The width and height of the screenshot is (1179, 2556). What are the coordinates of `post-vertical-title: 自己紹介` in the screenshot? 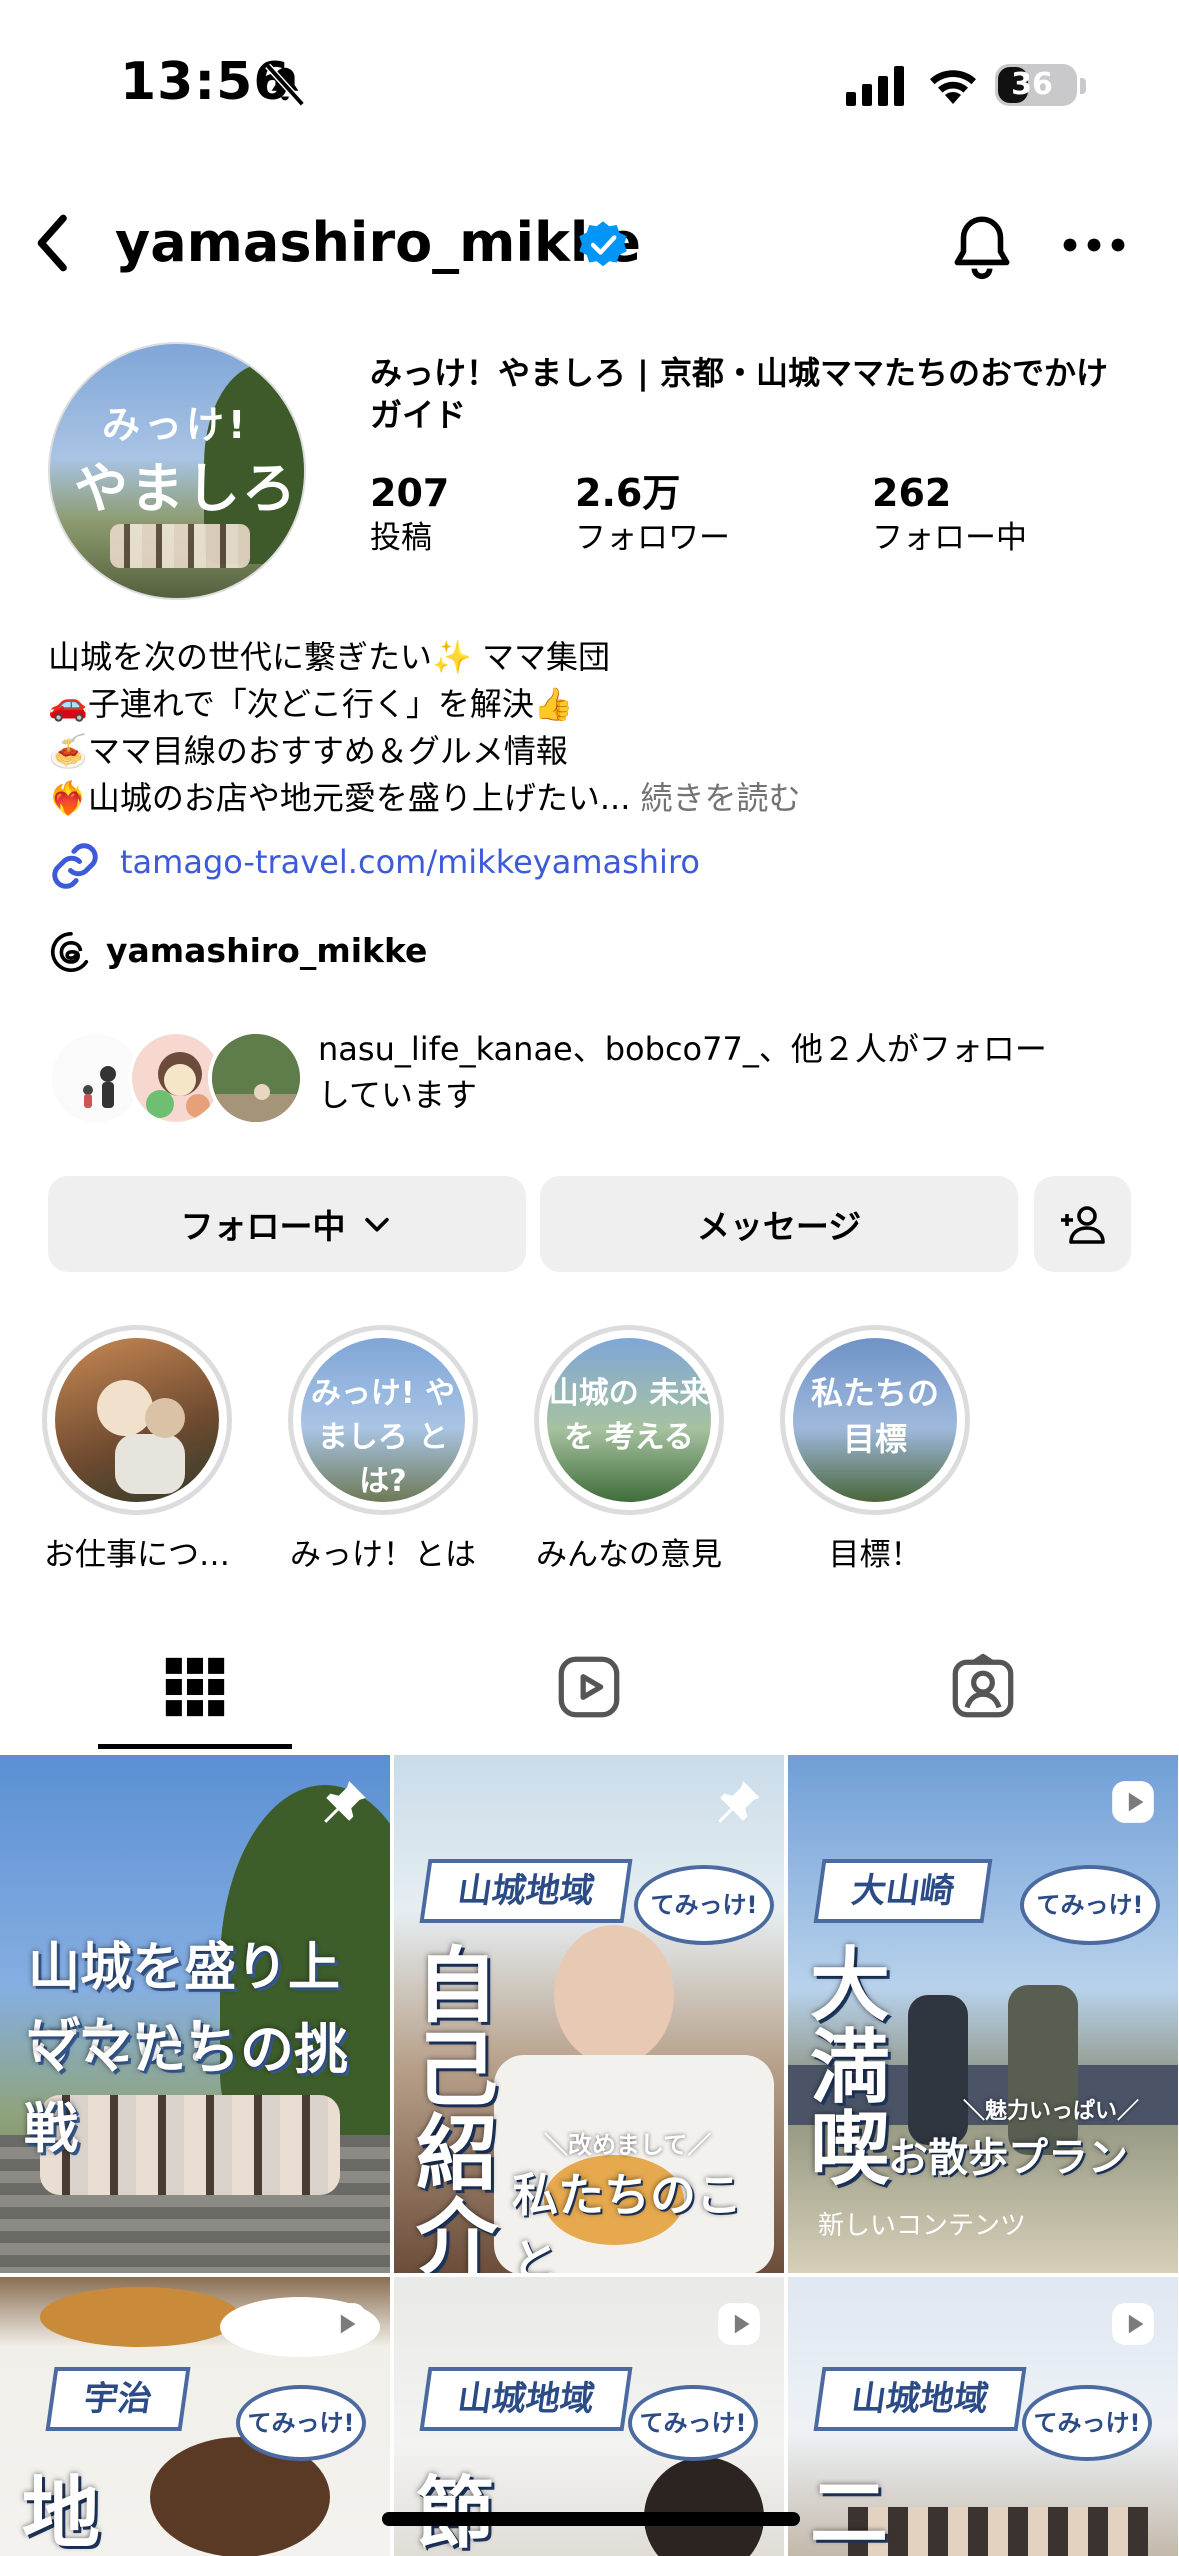 It's located at (457, 2106).